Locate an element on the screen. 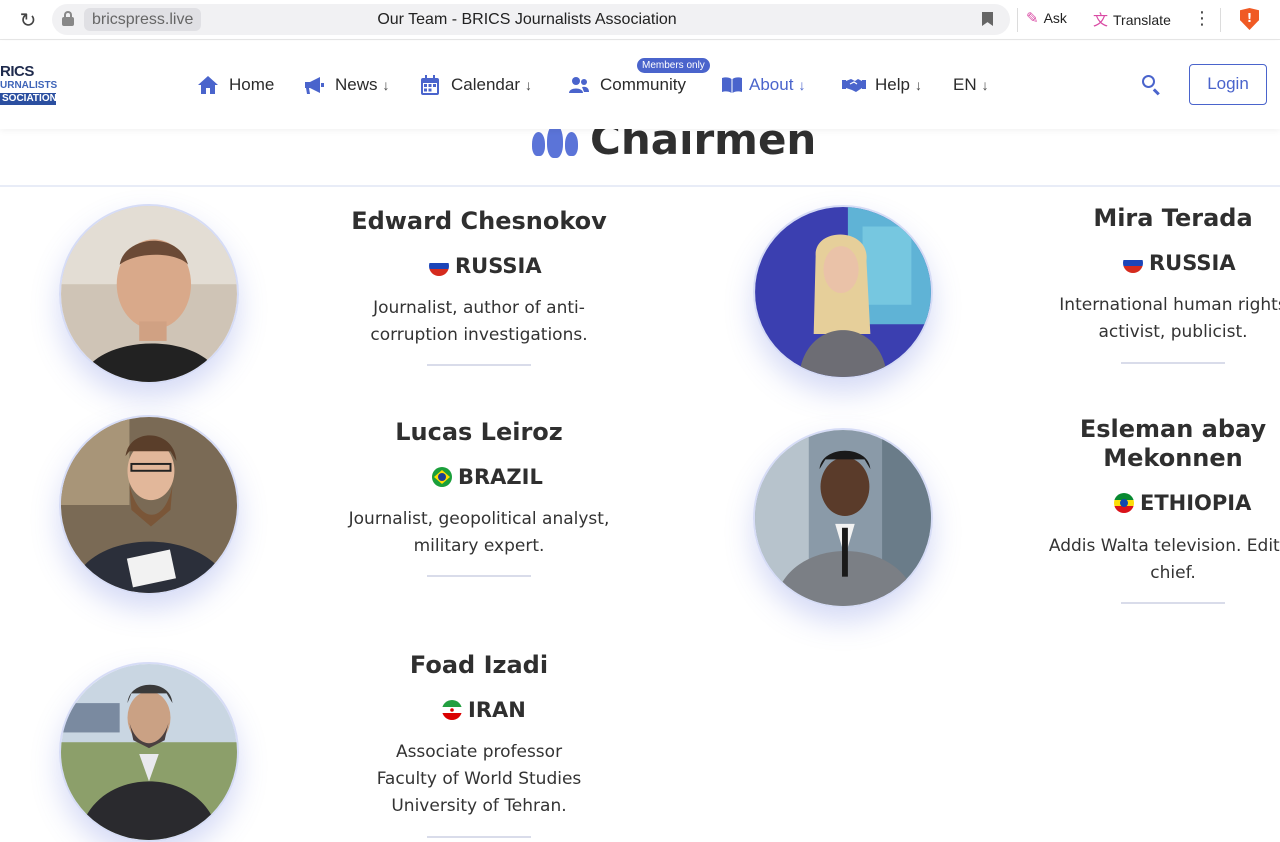 The height and width of the screenshot is (842, 1280). description-line: activist, publicist. is located at coordinates (1173, 332).